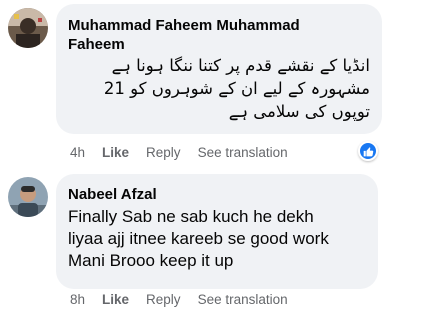  I want to click on reaction-badge, so click(368, 151).